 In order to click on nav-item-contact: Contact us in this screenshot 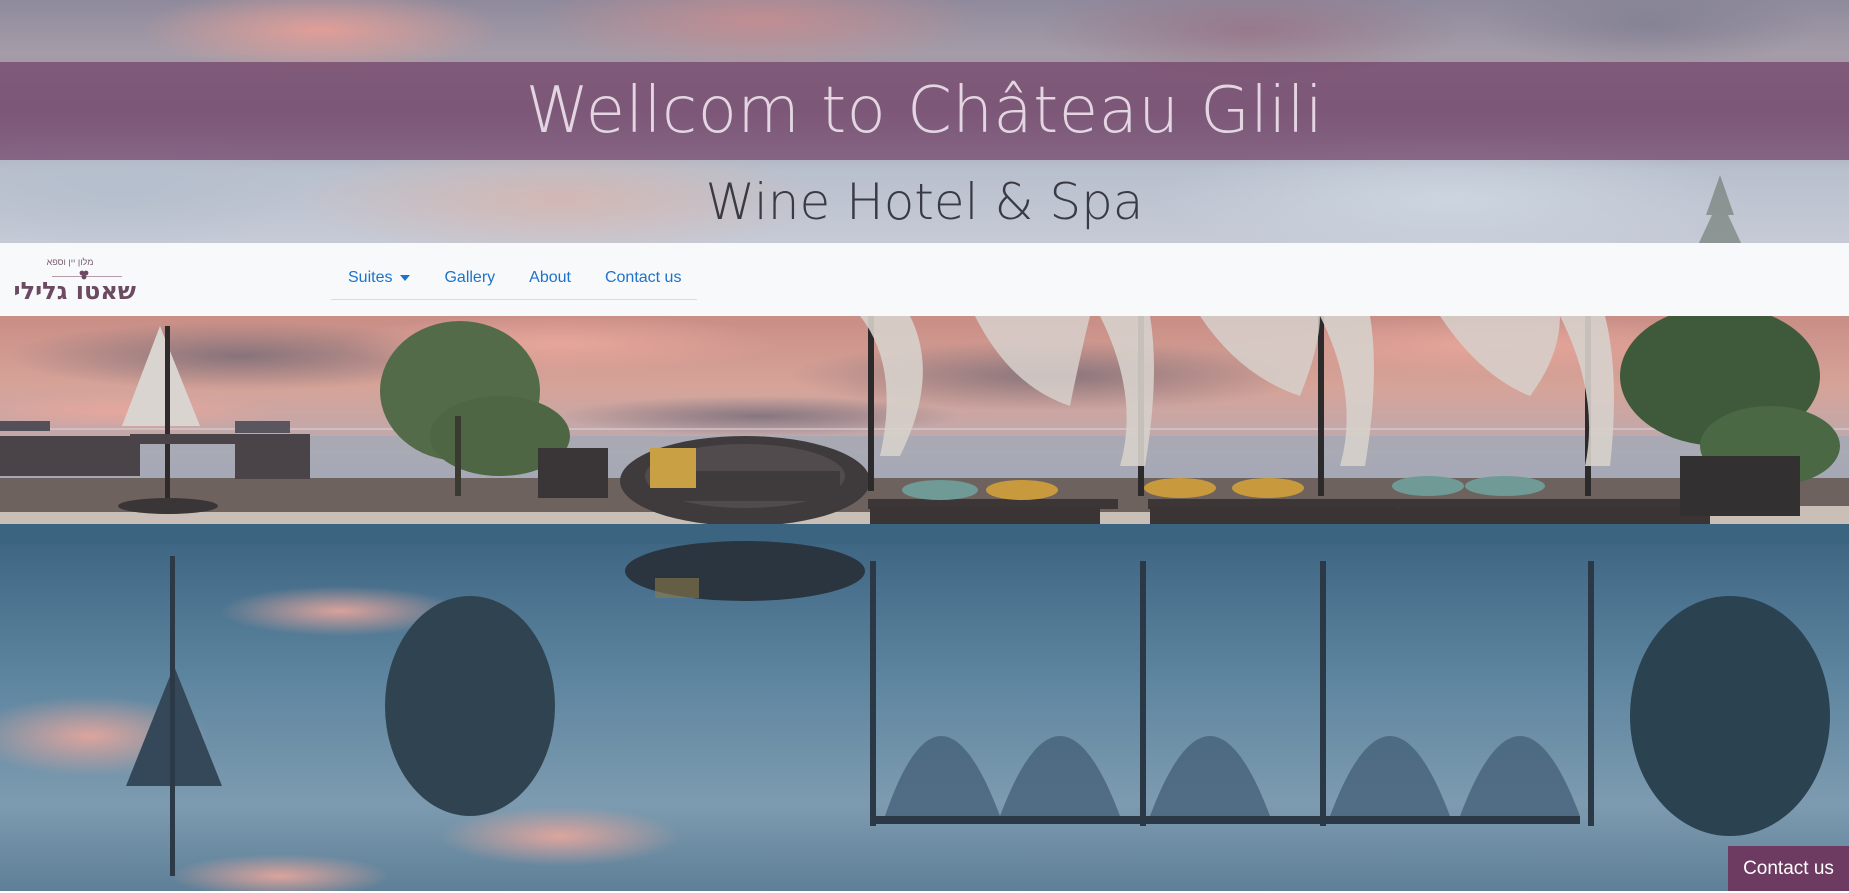, I will do `click(643, 278)`.